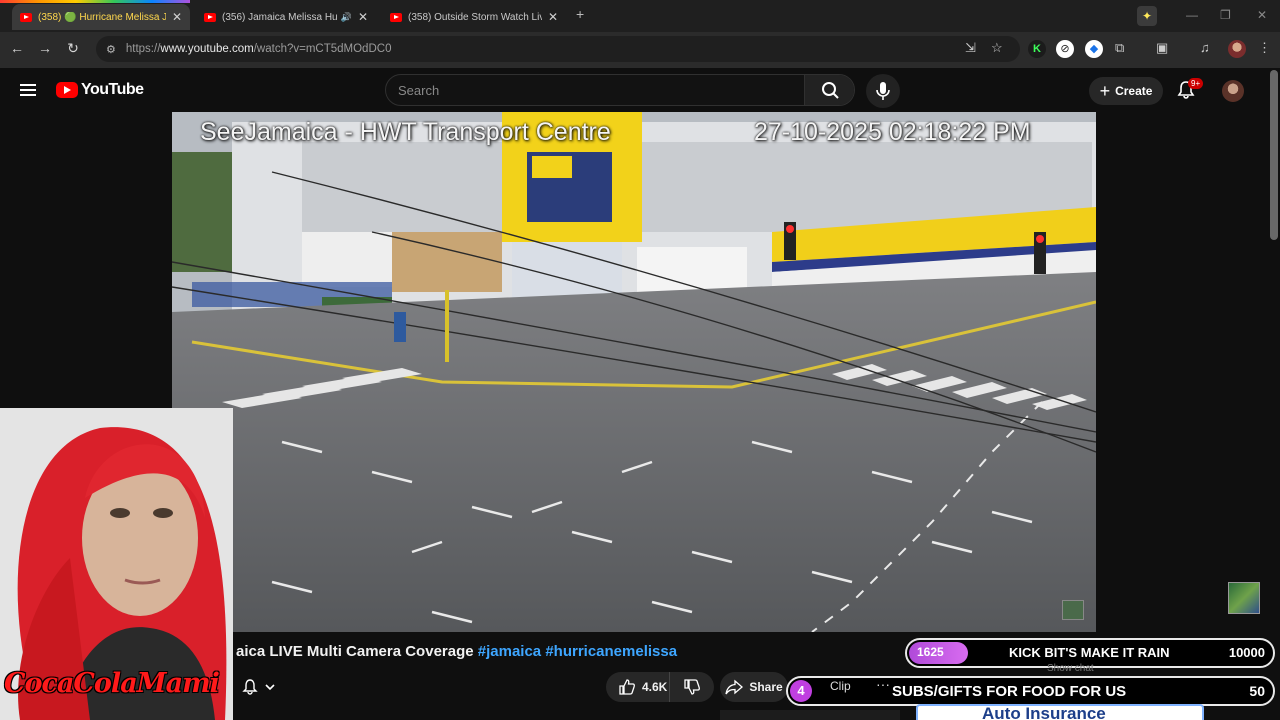 Image resolution: width=1280 pixels, height=720 pixels. I want to click on more-actions-icon: ···, so click(883, 684).